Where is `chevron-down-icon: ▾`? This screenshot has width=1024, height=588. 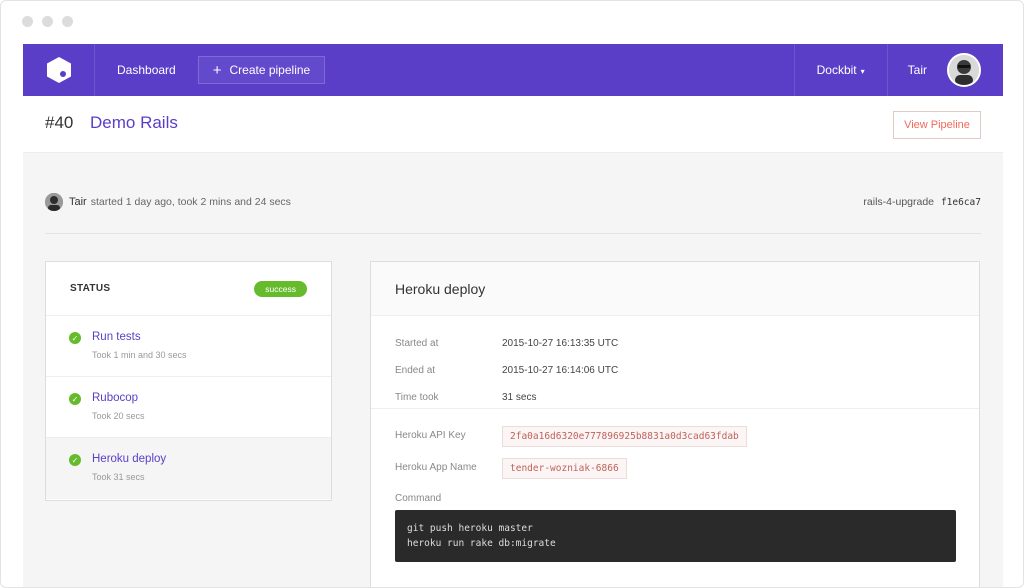 chevron-down-icon: ▾ is located at coordinates (862, 71).